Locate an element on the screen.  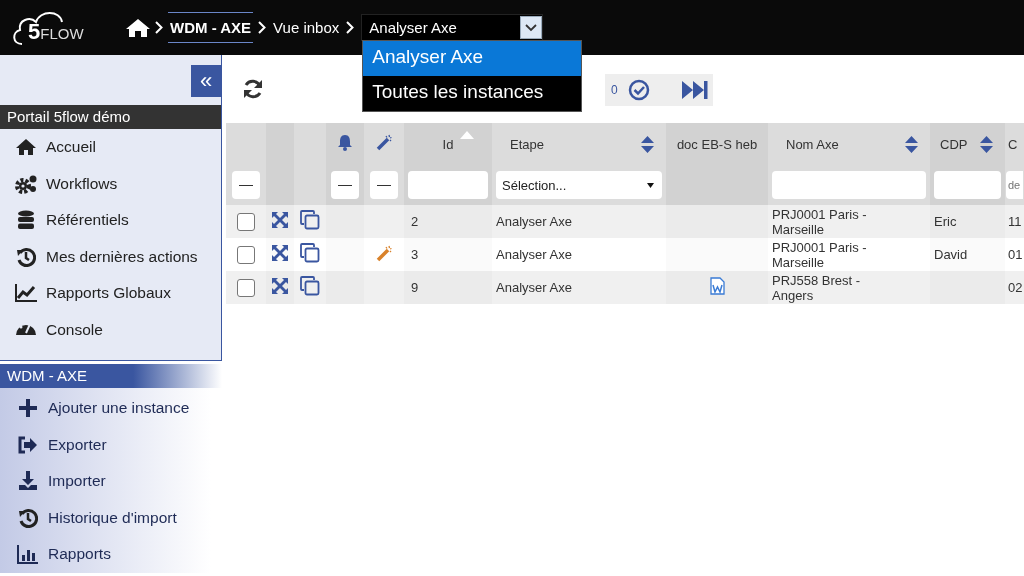
table-cell: 9 is located at coordinates (415, 287).